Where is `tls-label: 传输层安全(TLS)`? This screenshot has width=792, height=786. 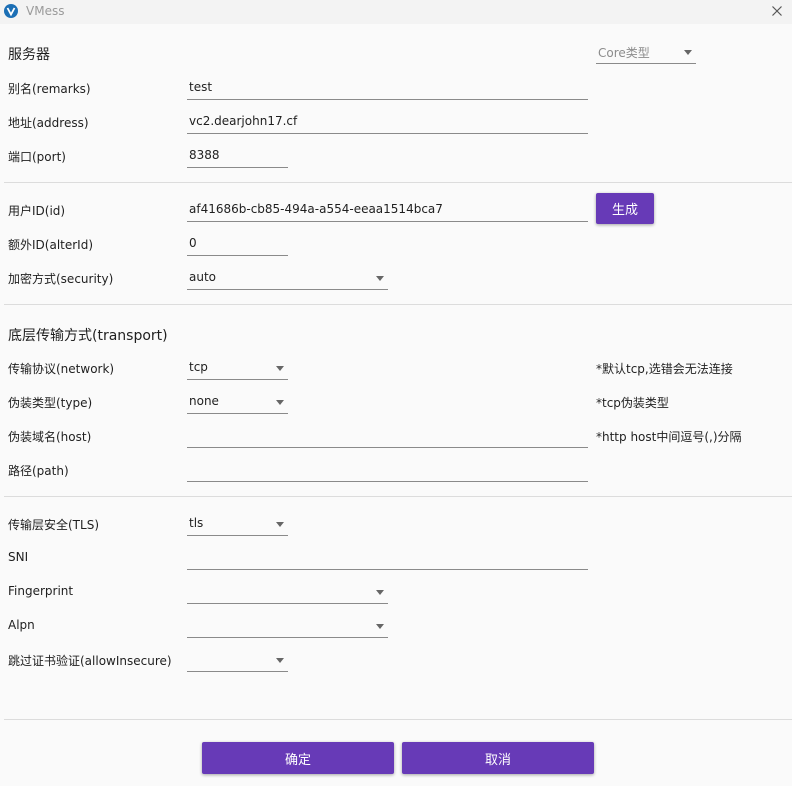 tls-label: 传输层安全(TLS) is located at coordinates (53, 525).